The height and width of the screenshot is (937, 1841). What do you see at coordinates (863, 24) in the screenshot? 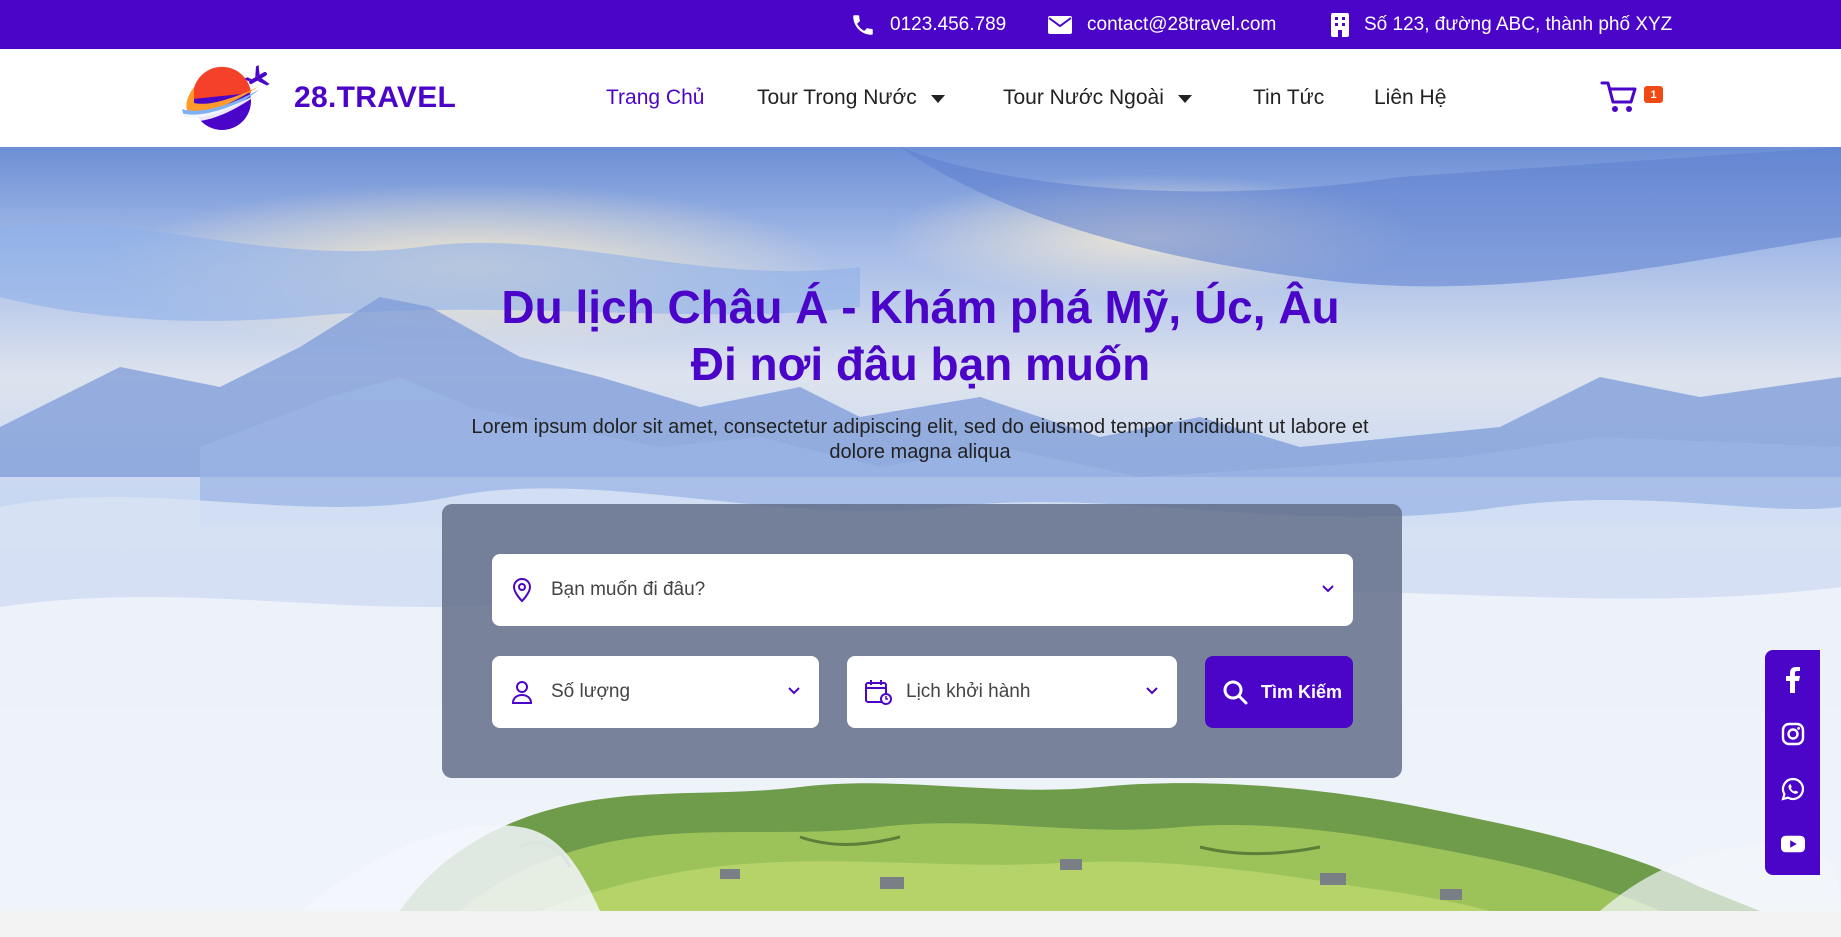
I see `phone-icon` at bounding box center [863, 24].